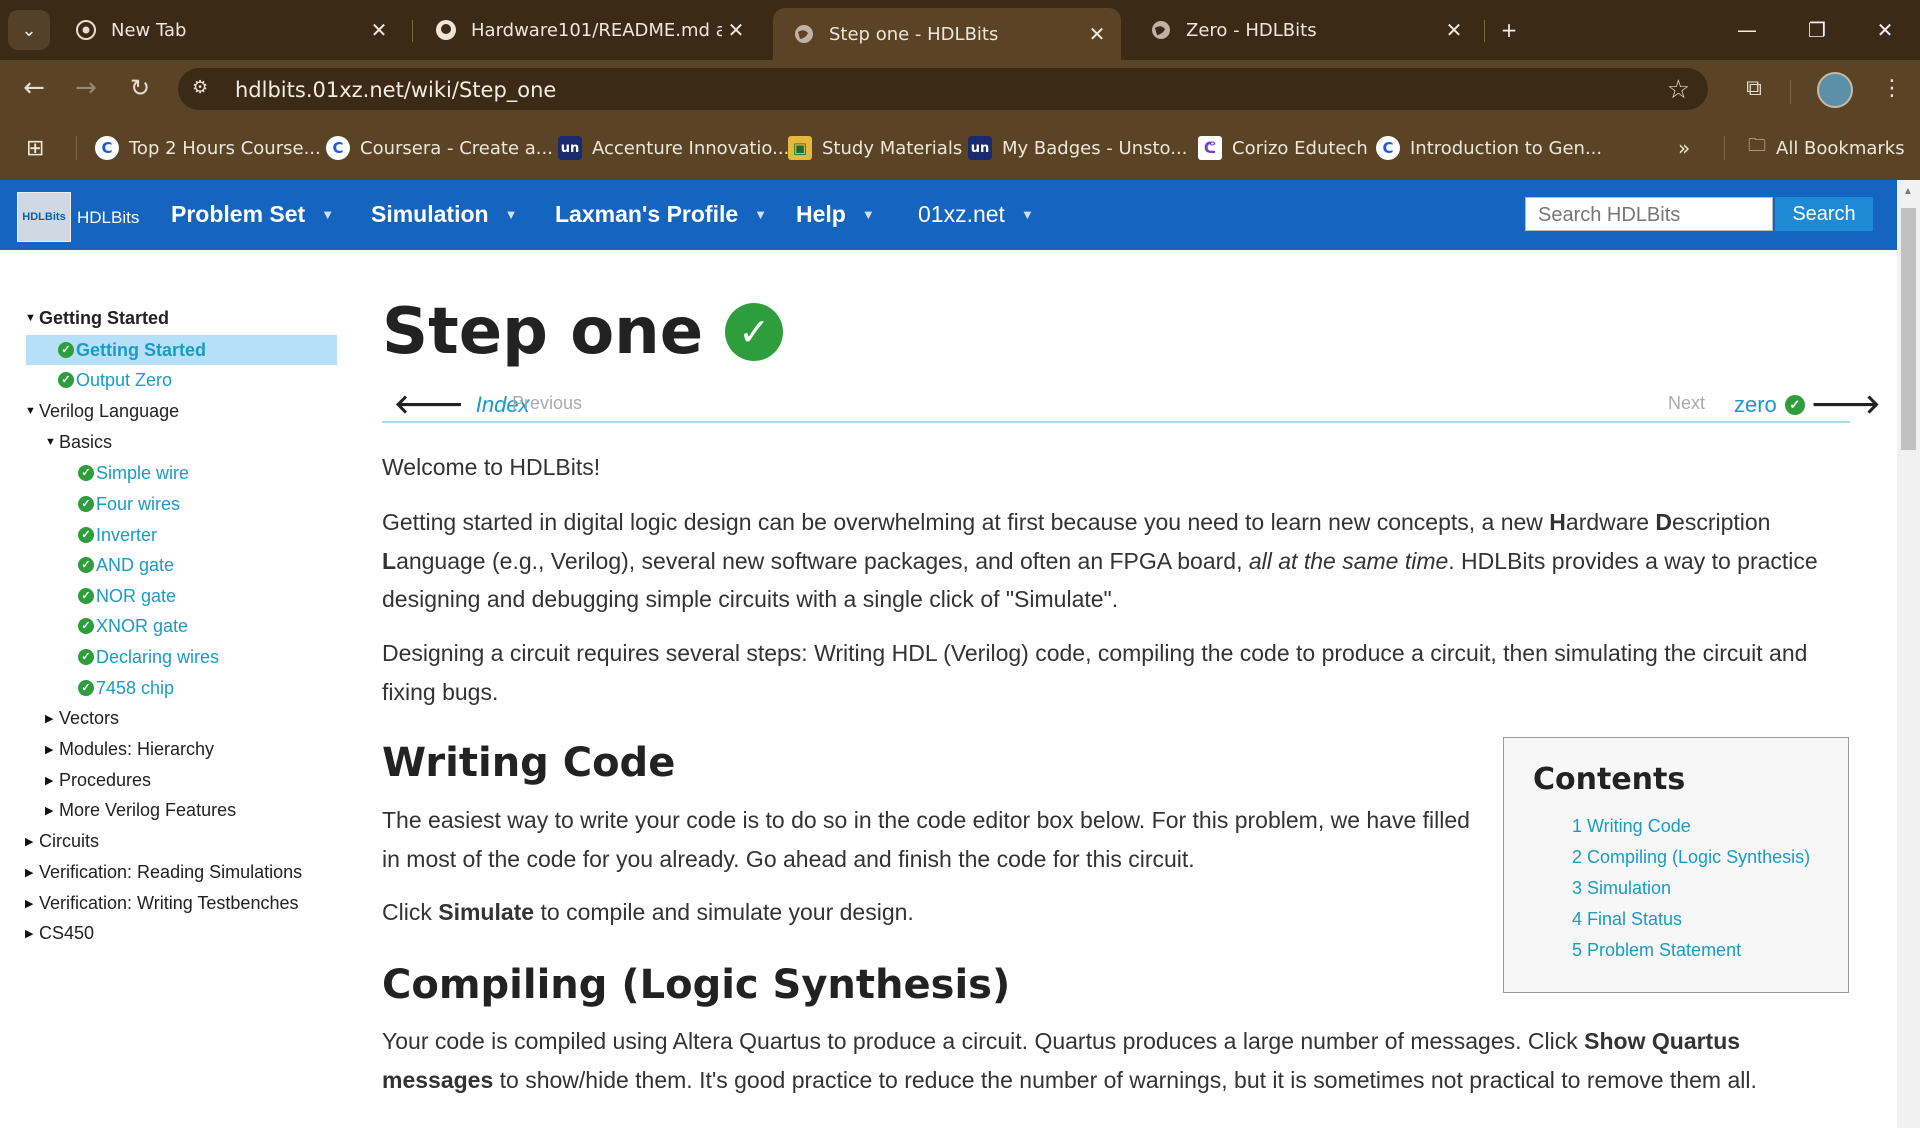 The image size is (1920, 1128). I want to click on bookmark-star-icon: ☆, so click(1678, 89).